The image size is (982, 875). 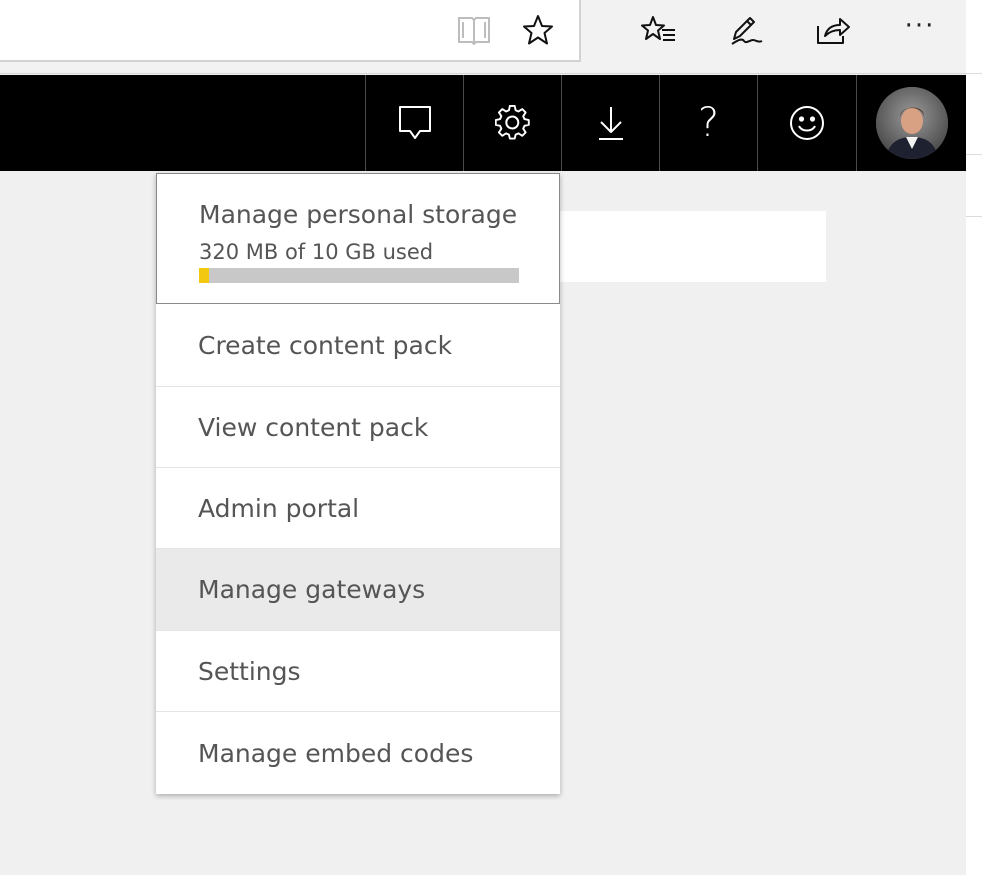 I want to click on window-edge, so click(x=974, y=437).